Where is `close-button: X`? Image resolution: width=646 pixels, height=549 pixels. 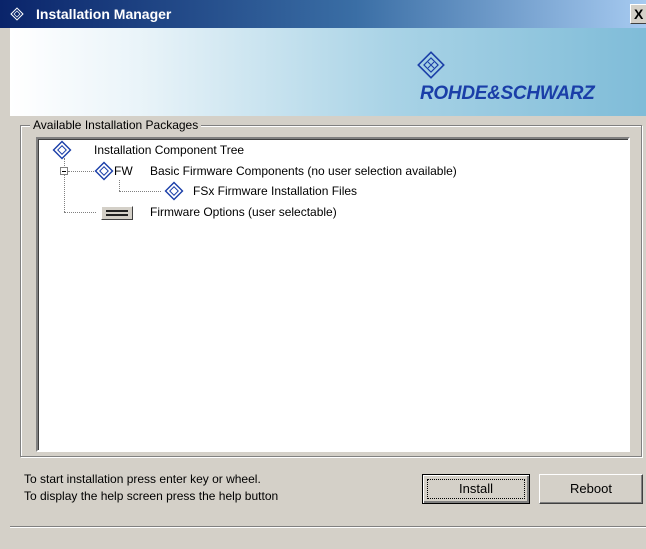 close-button: X is located at coordinates (638, 14).